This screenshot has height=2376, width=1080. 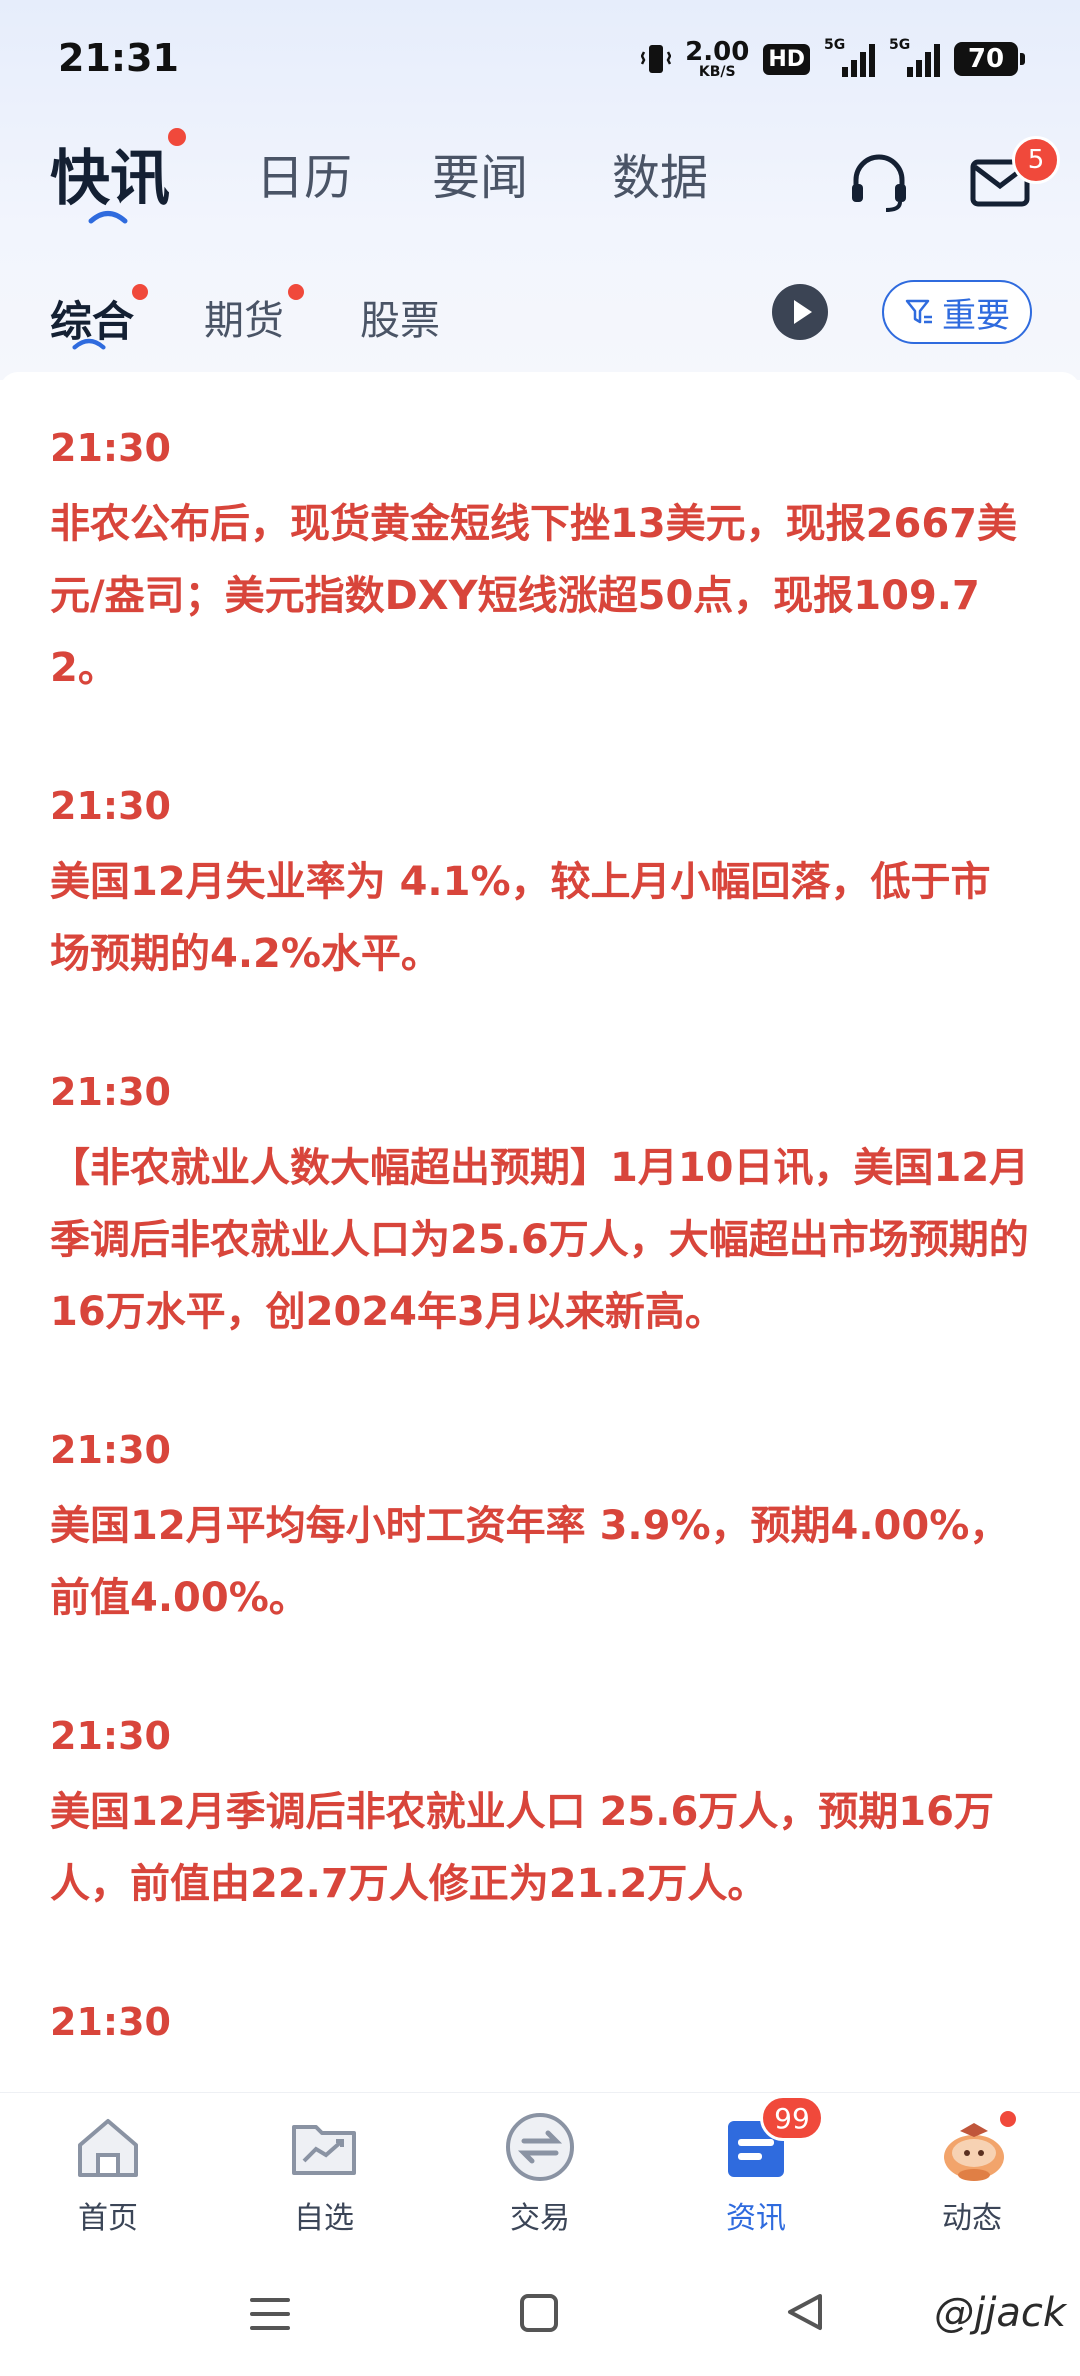 I want to click on filter-label: 重要, so click(x=976, y=315).